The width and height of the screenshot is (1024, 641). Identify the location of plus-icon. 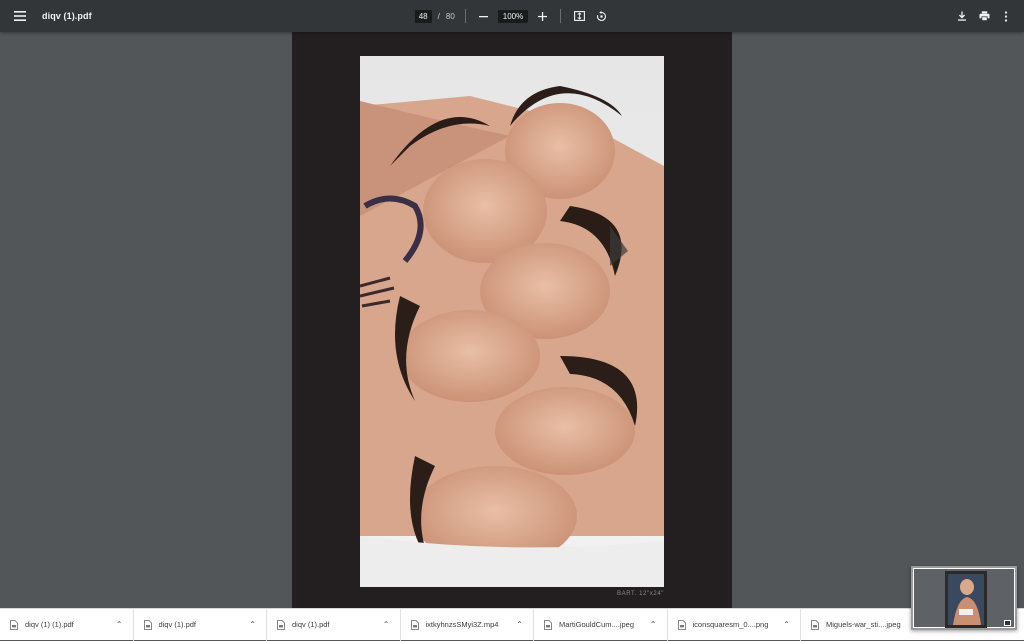
(542, 16).